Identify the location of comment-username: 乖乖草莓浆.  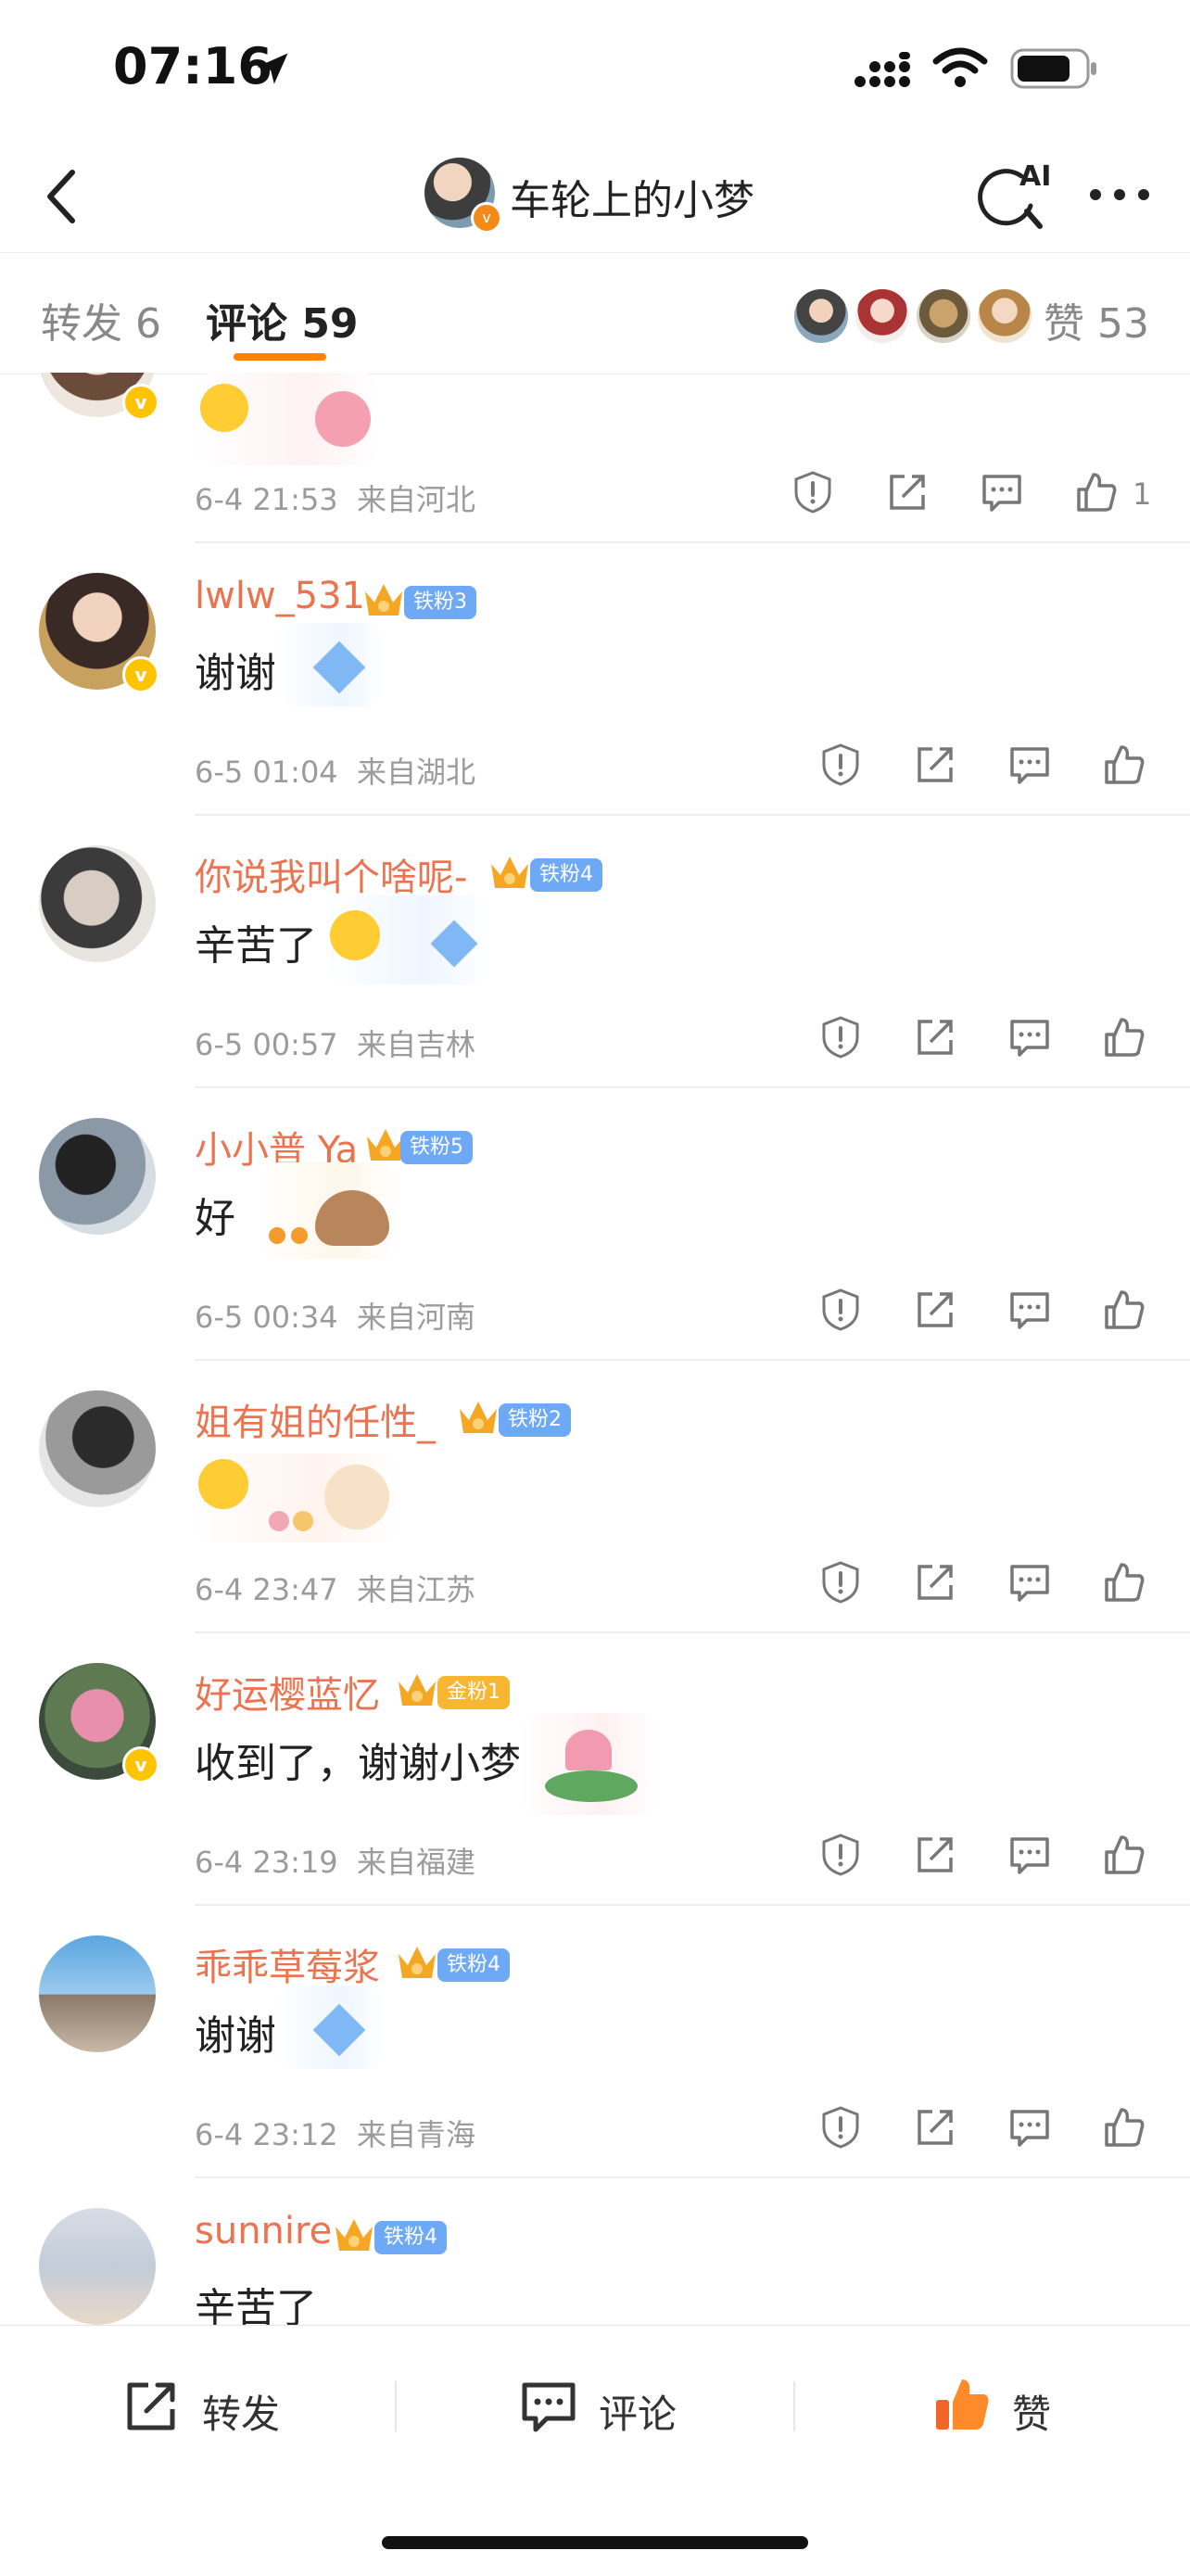
(287, 1964).